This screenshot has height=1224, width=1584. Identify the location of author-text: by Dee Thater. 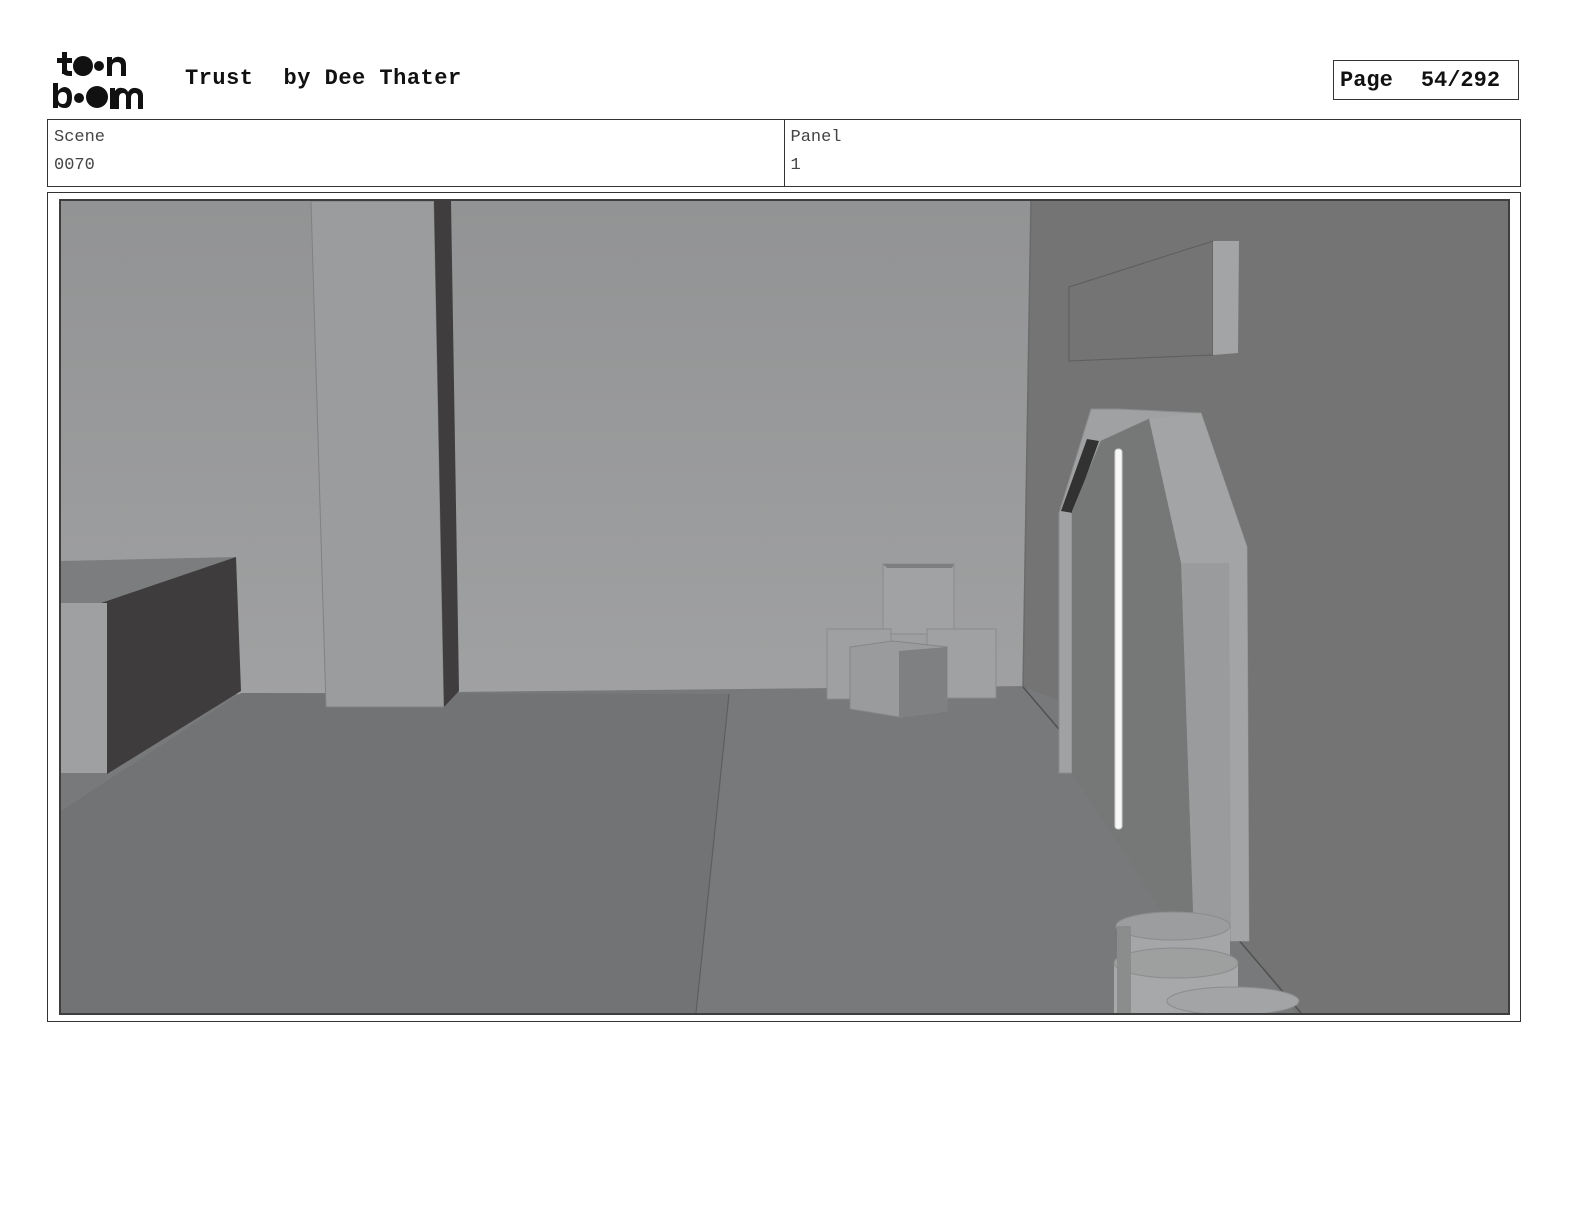
(372, 78).